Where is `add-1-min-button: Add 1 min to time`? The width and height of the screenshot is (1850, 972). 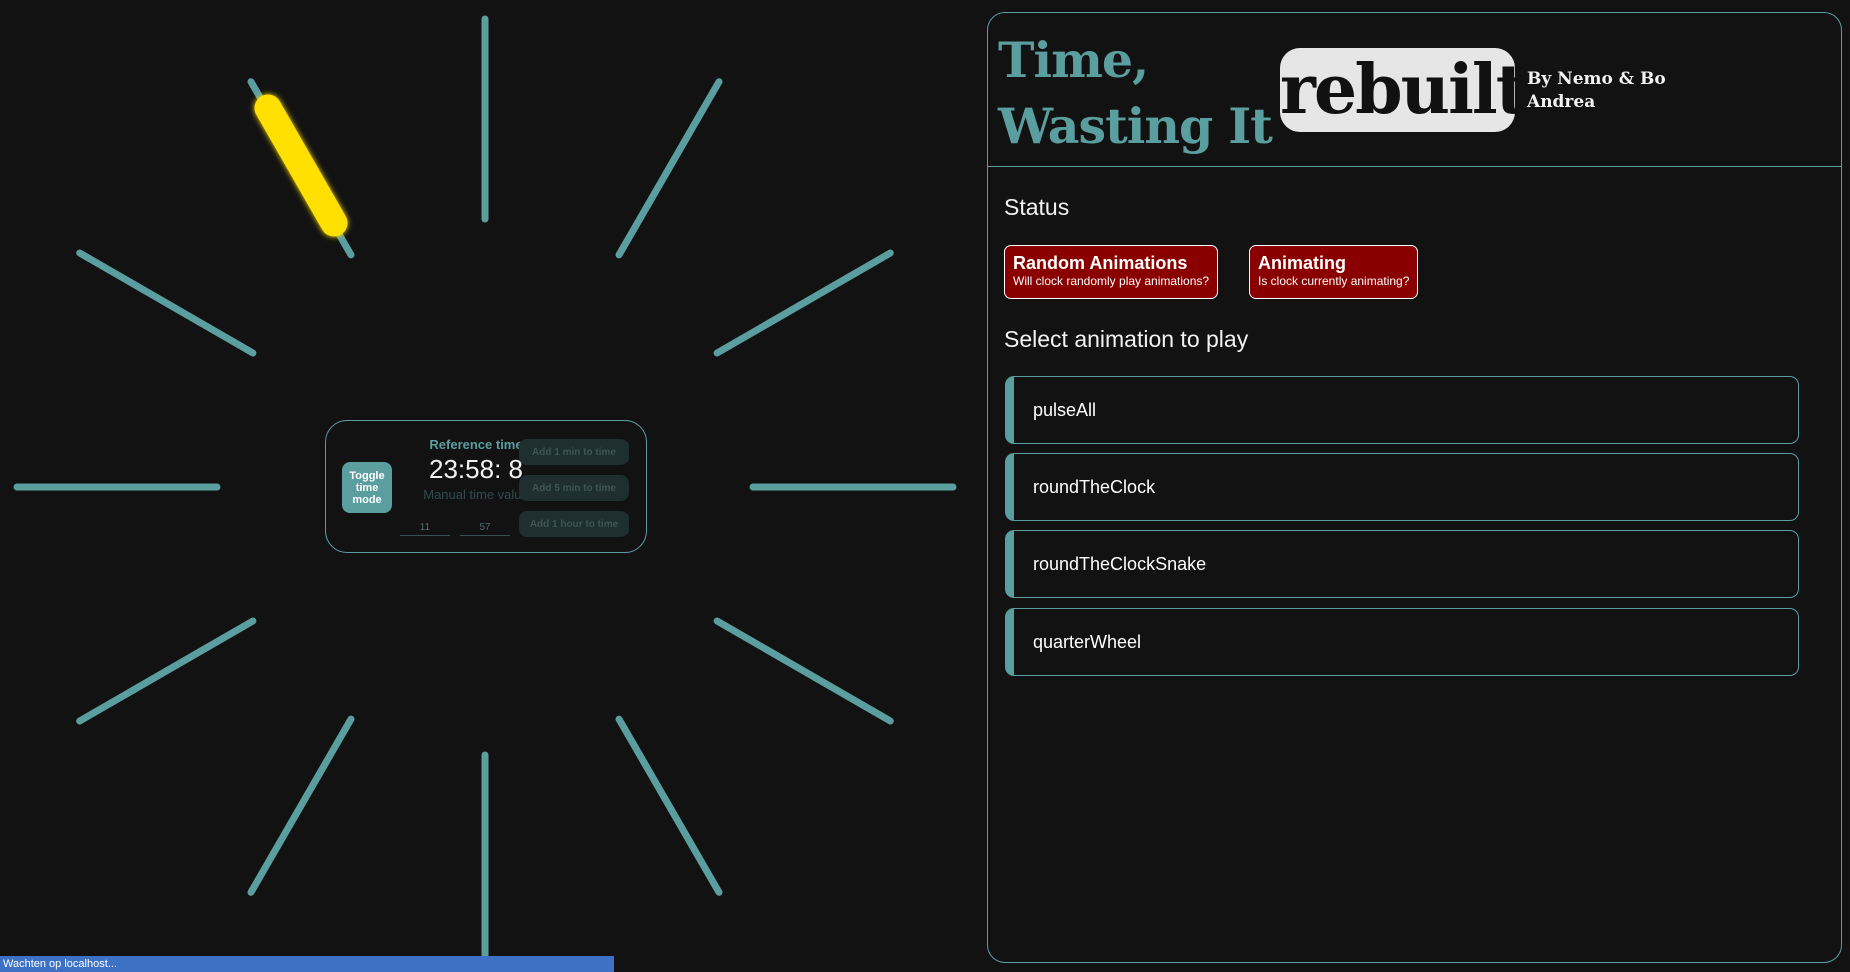 add-1-min-button: Add 1 min to time is located at coordinates (574, 452).